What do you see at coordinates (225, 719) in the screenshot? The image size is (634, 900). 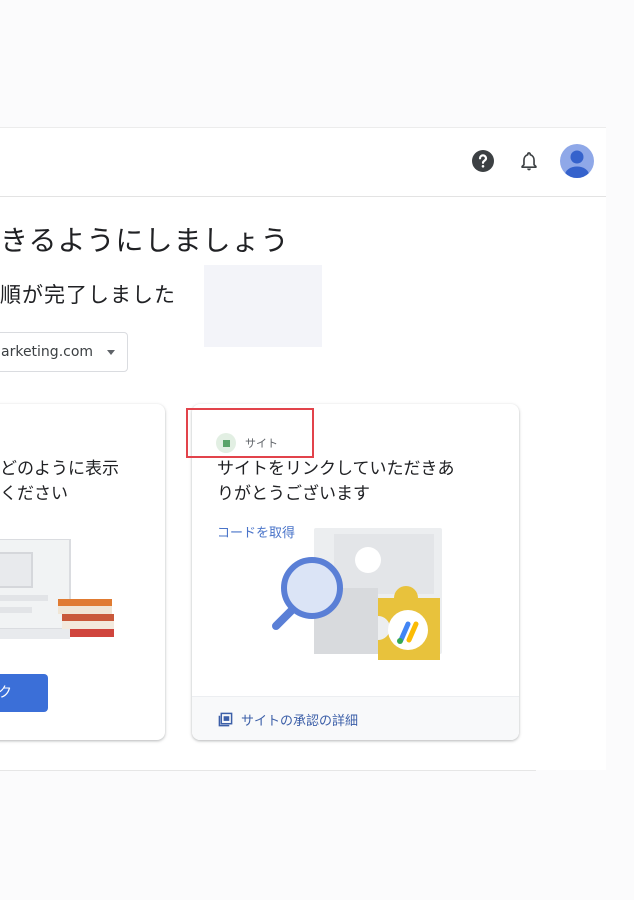 I see `document-icon` at bounding box center [225, 719].